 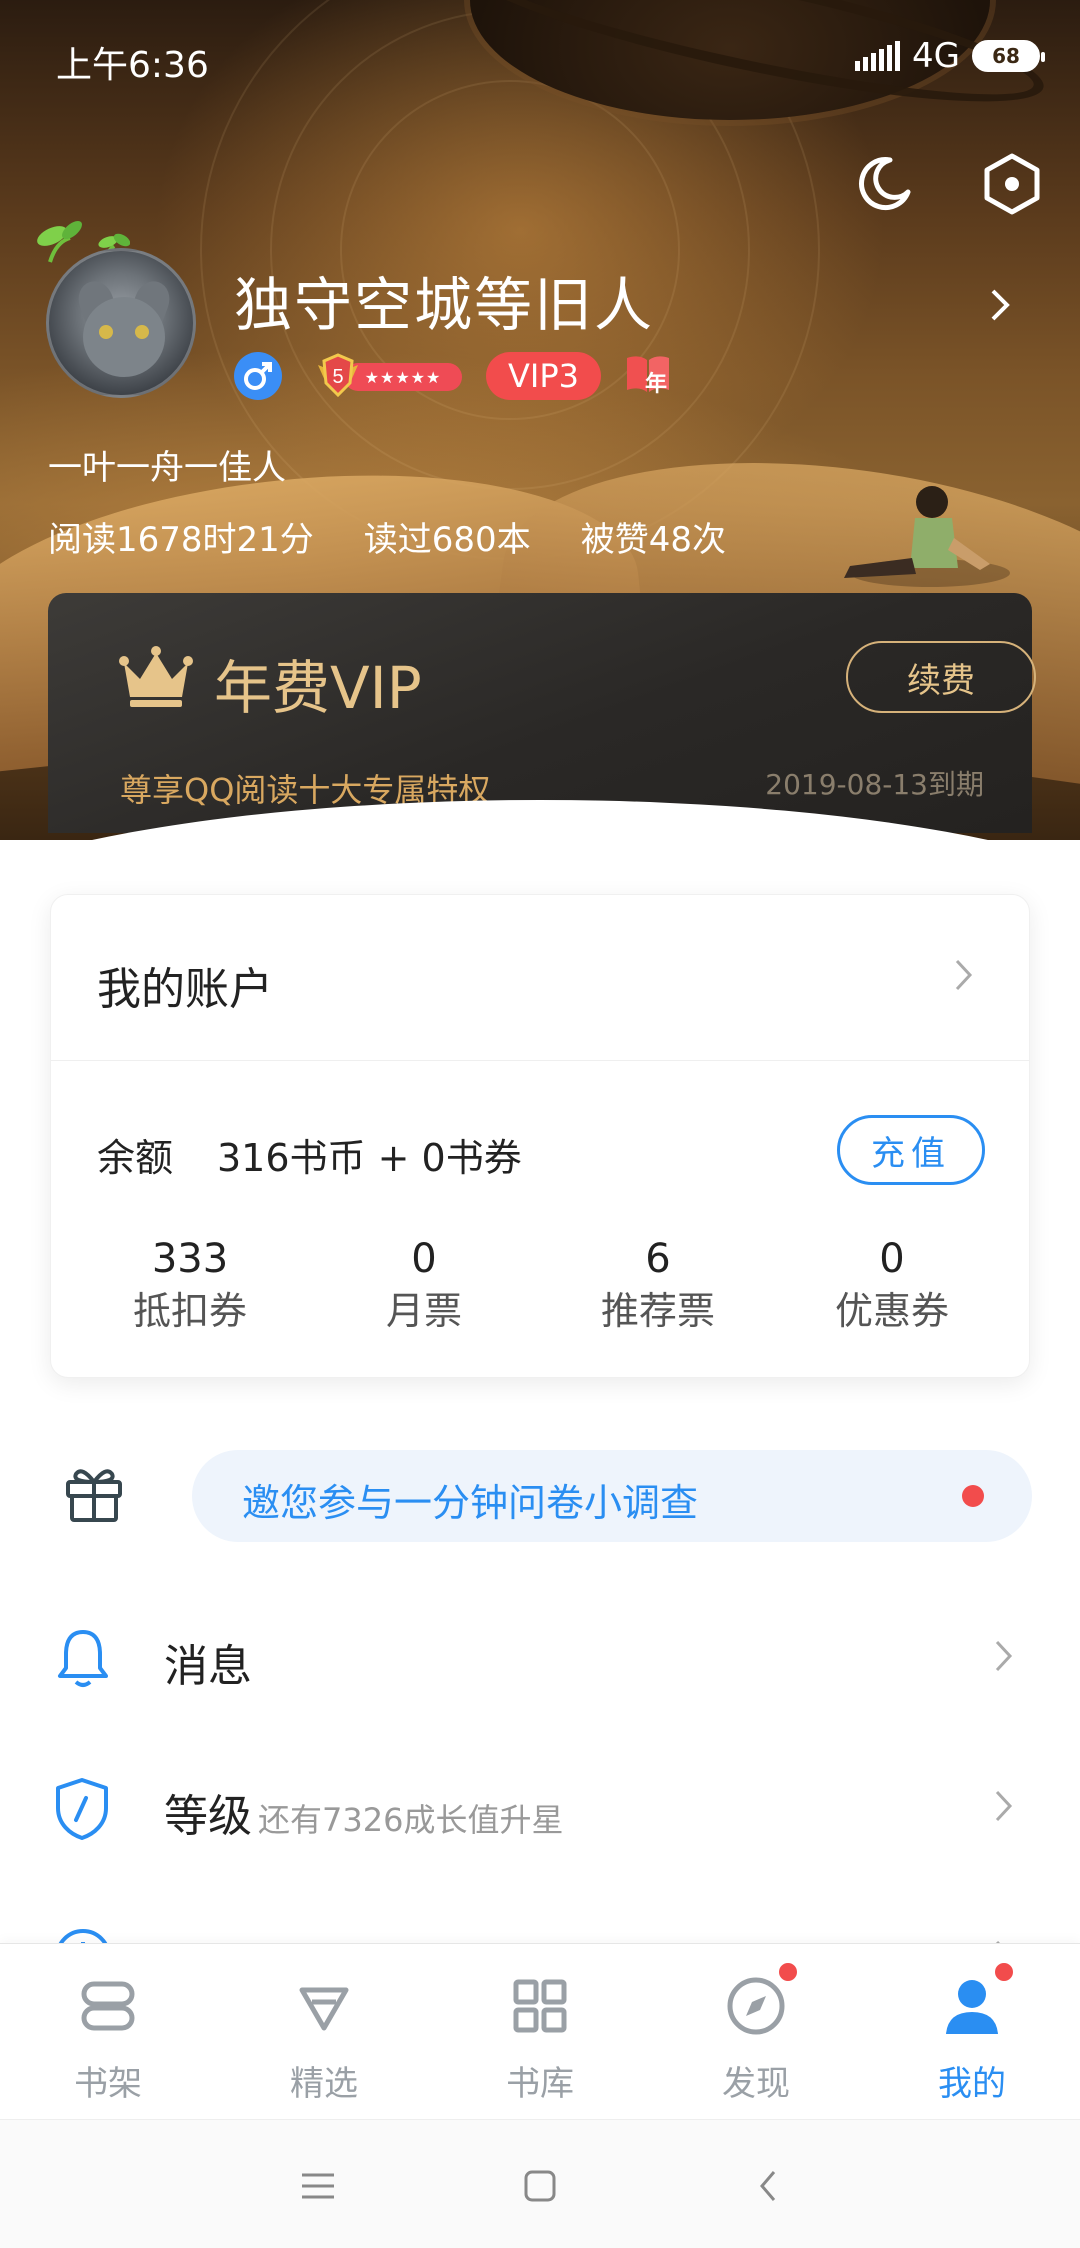 What do you see at coordinates (653, 540) in the screenshot?
I see `likes-stat: 被赞48次` at bounding box center [653, 540].